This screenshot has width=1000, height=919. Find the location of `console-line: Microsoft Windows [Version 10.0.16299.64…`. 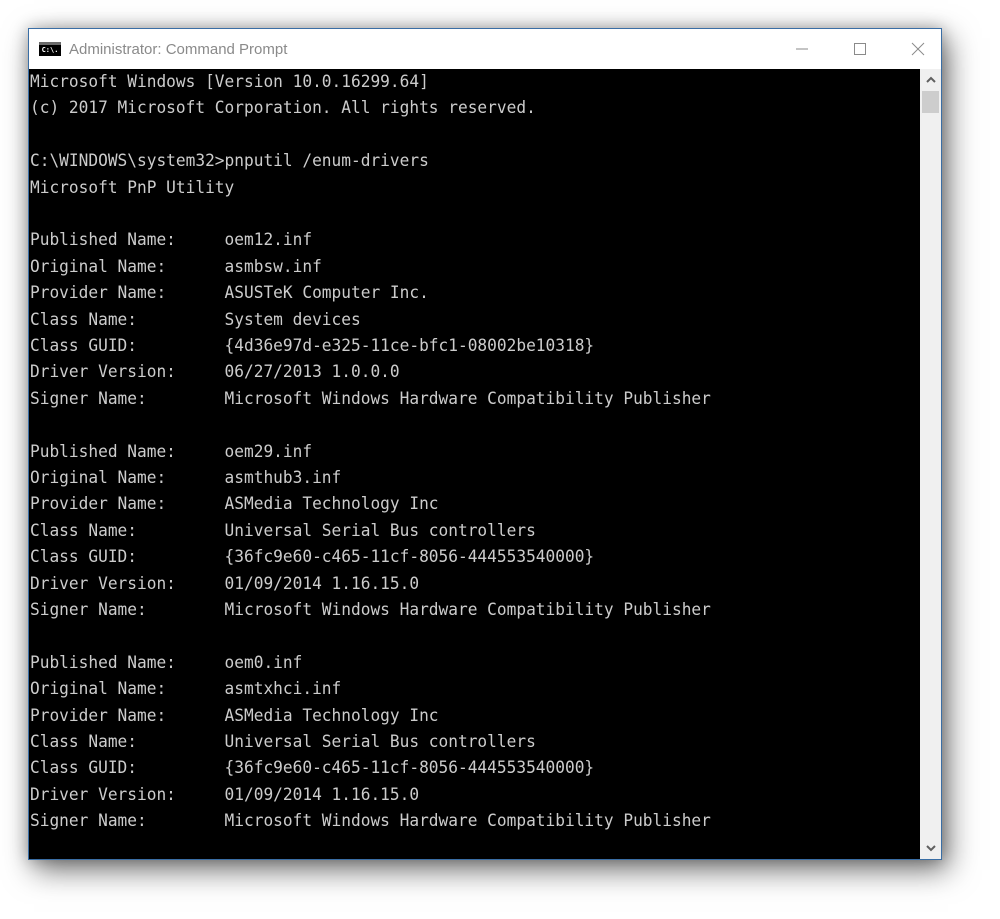

console-line: Microsoft Windows [Version 10.0.16299.64… is located at coordinates (229, 82).